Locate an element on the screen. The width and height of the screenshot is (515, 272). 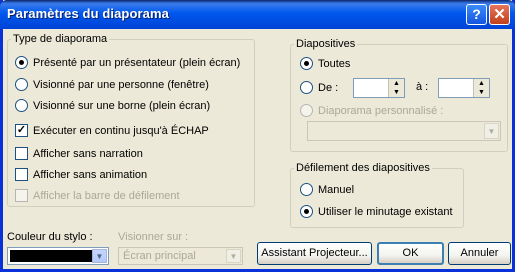
ok-button: OK is located at coordinates (410, 253).